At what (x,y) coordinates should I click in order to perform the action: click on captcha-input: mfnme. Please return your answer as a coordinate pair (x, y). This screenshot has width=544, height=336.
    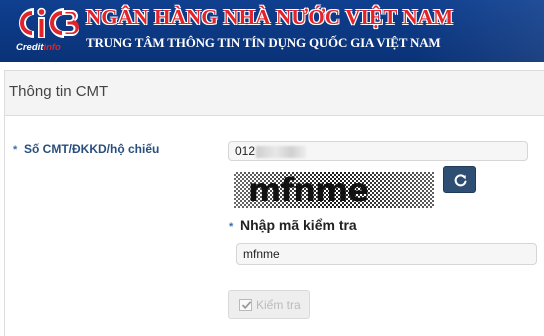
    Looking at the image, I should click on (386, 254).